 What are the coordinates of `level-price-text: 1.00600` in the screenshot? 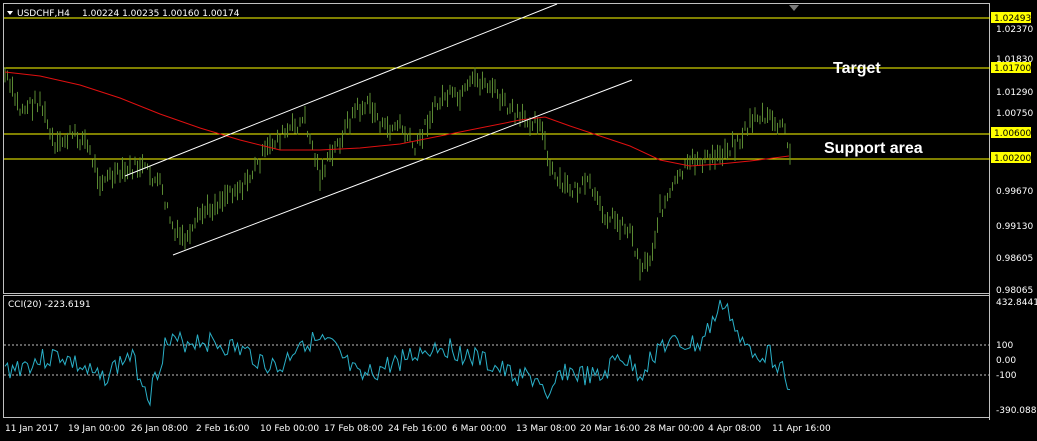 It's located at (1012, 134).